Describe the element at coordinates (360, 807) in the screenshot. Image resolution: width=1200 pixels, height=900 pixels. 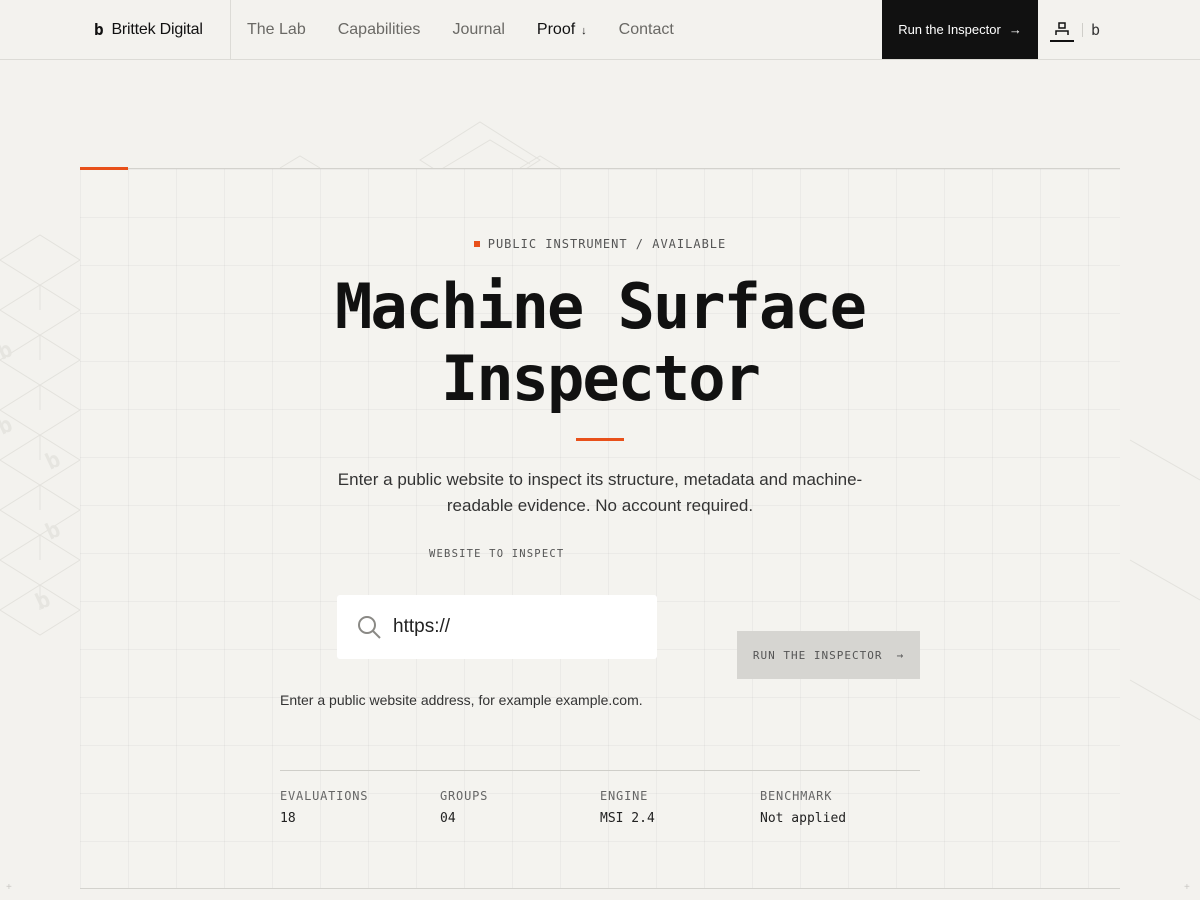
I see `stat-evaluations: EVALUATIONS 18` at that location.